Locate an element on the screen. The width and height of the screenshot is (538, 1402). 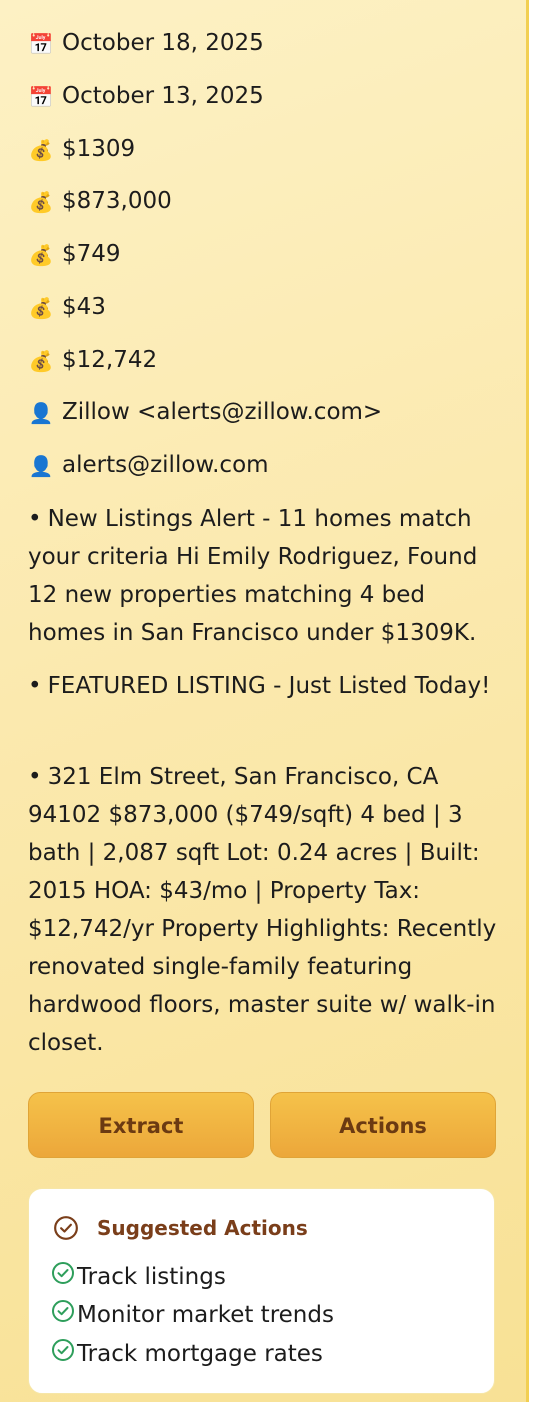
sender-email-row: 👤 alerts@zillow.com is located at coordinates (148, 465).